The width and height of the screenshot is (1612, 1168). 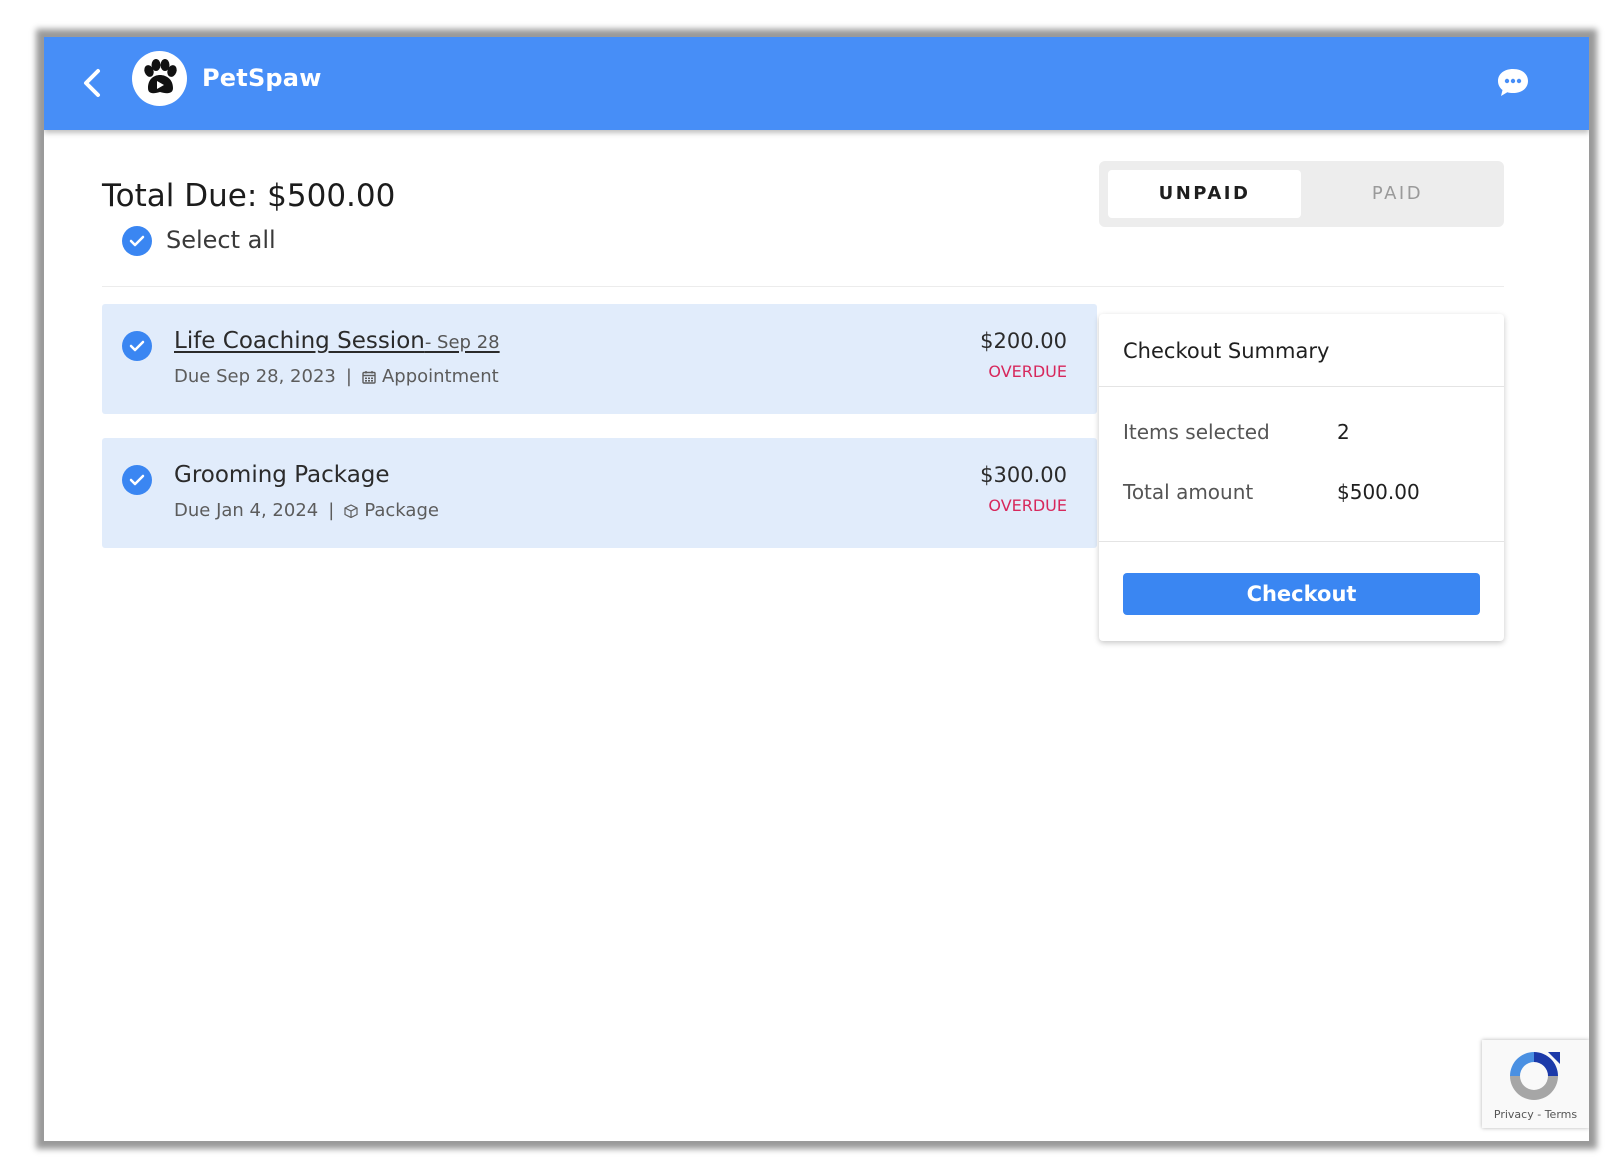 I want to click on invoice-title: Grooming Package, so click(x=282, y=475).